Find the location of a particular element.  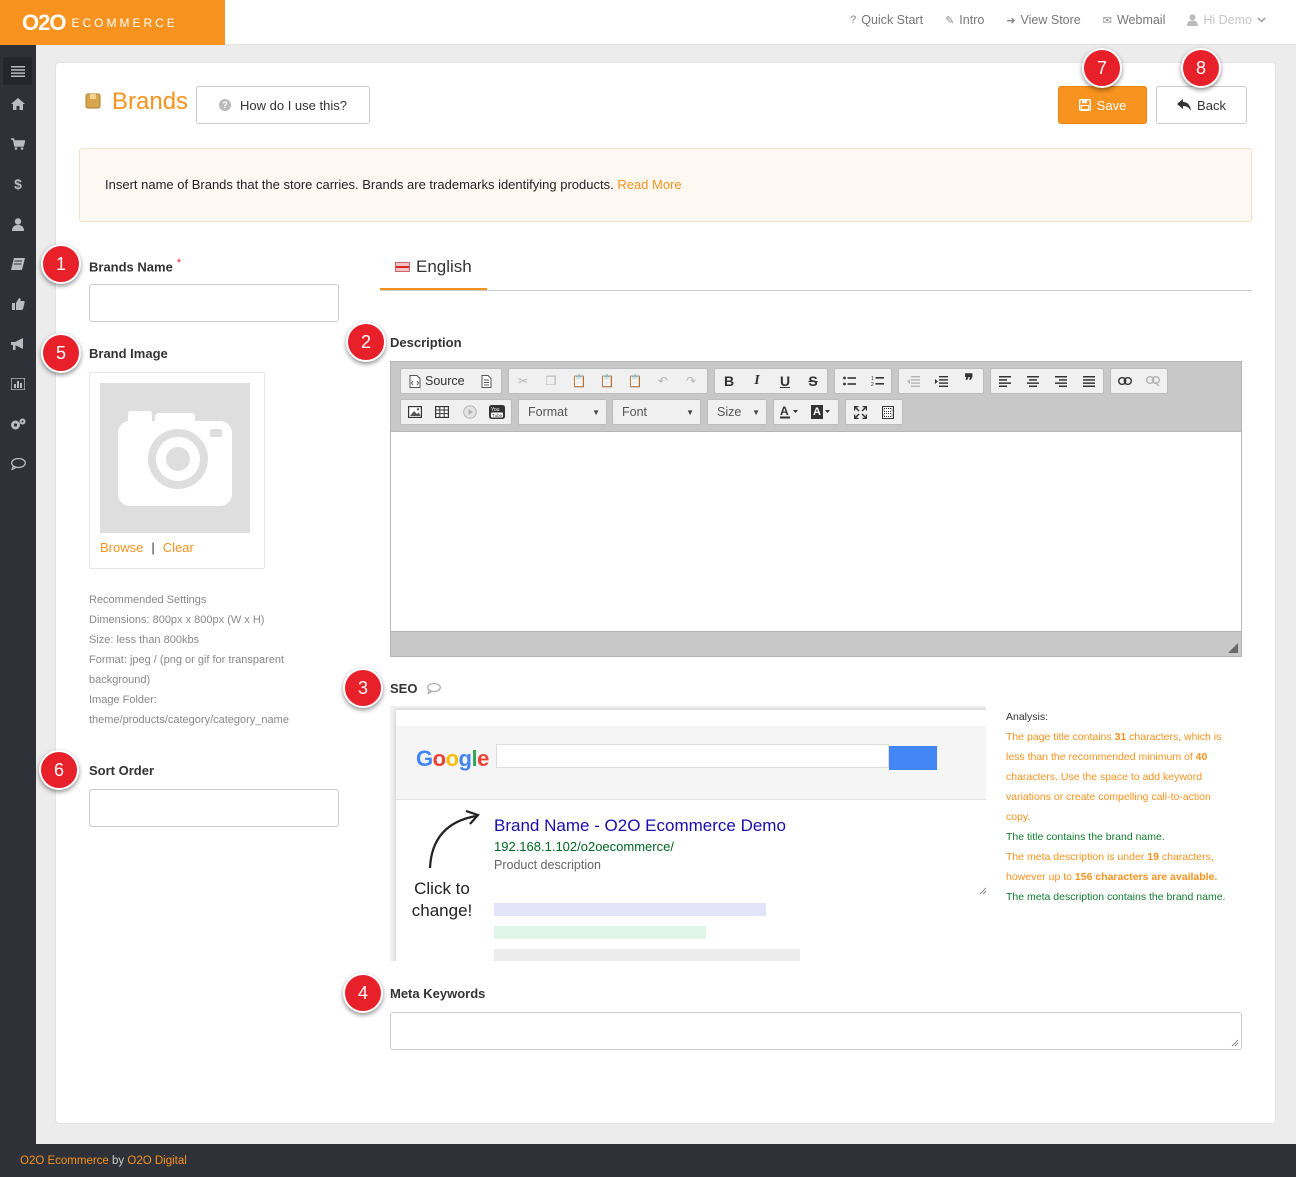

text-color-button: A is located at coordinates (790, 412).